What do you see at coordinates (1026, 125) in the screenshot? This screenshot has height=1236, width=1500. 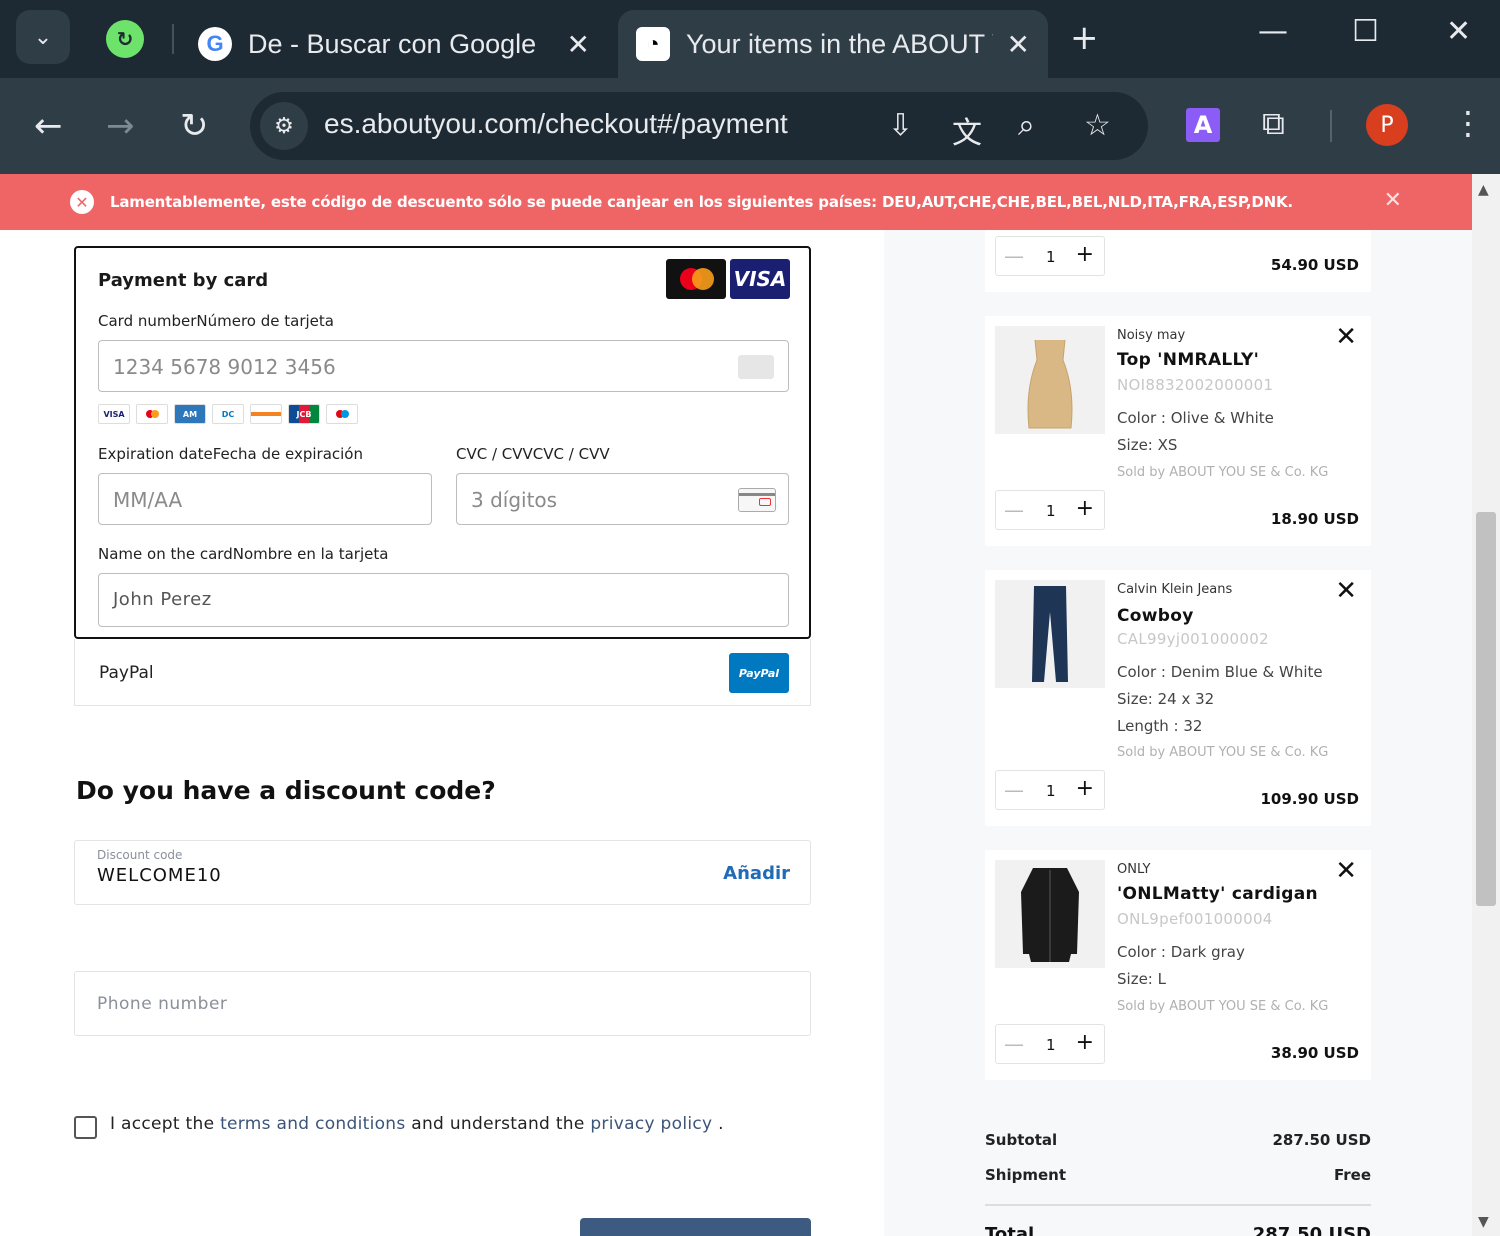 I see `zoom-icon: ⌕` at bounding box center [1026, 125].